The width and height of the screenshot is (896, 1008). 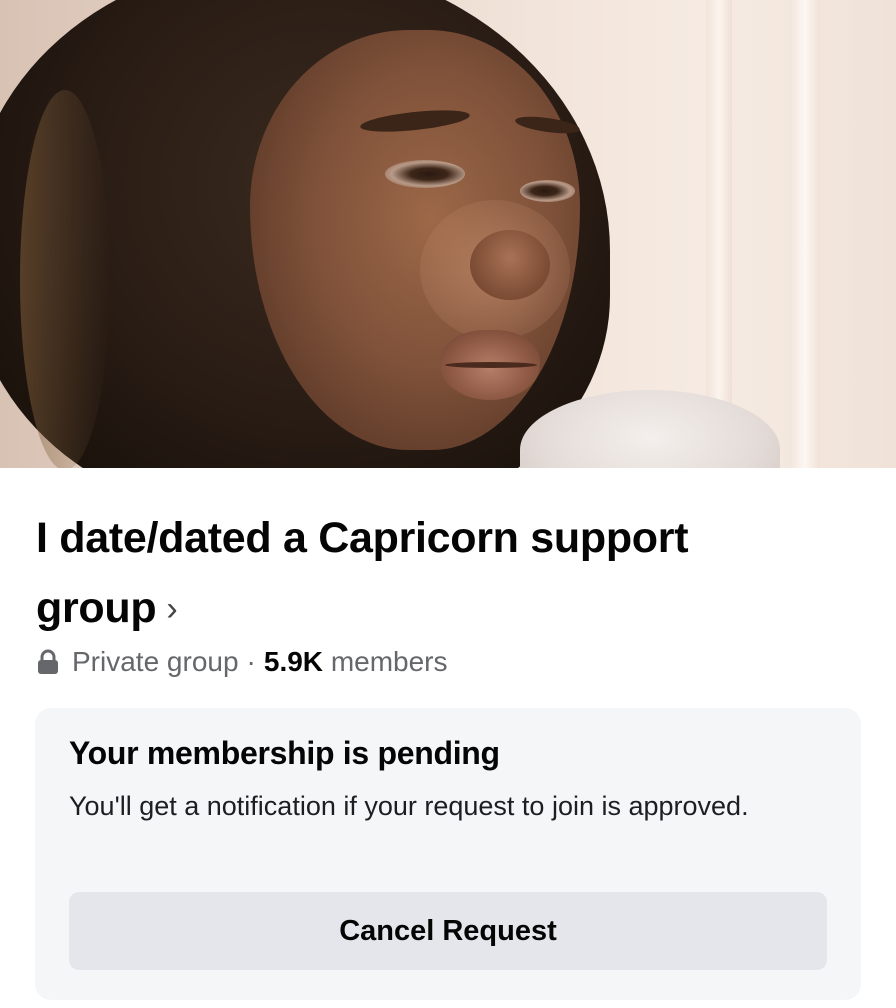 I want to click on chevron-right-icon: ›, so click(x=171, y=609).